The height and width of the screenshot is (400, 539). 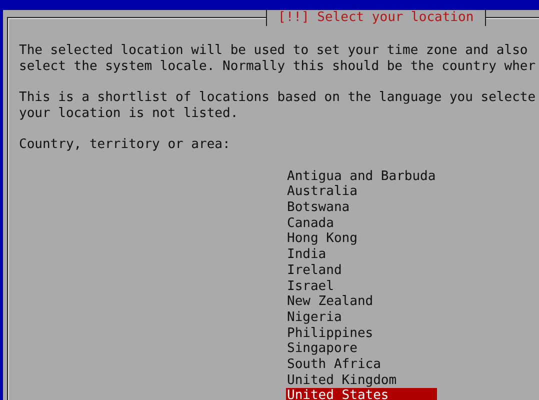 What do you see at coordinates (361, 302) in the screenshot?
I see `country-option: New Zealand` at bounding box center [361, 302].